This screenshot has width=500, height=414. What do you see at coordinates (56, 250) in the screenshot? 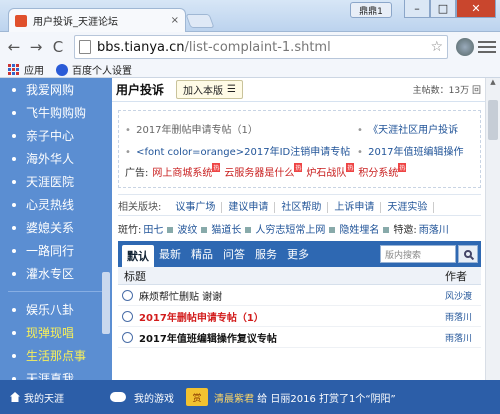
I see `sidebar-item: 一路同行` at bounding box center [56, 250].